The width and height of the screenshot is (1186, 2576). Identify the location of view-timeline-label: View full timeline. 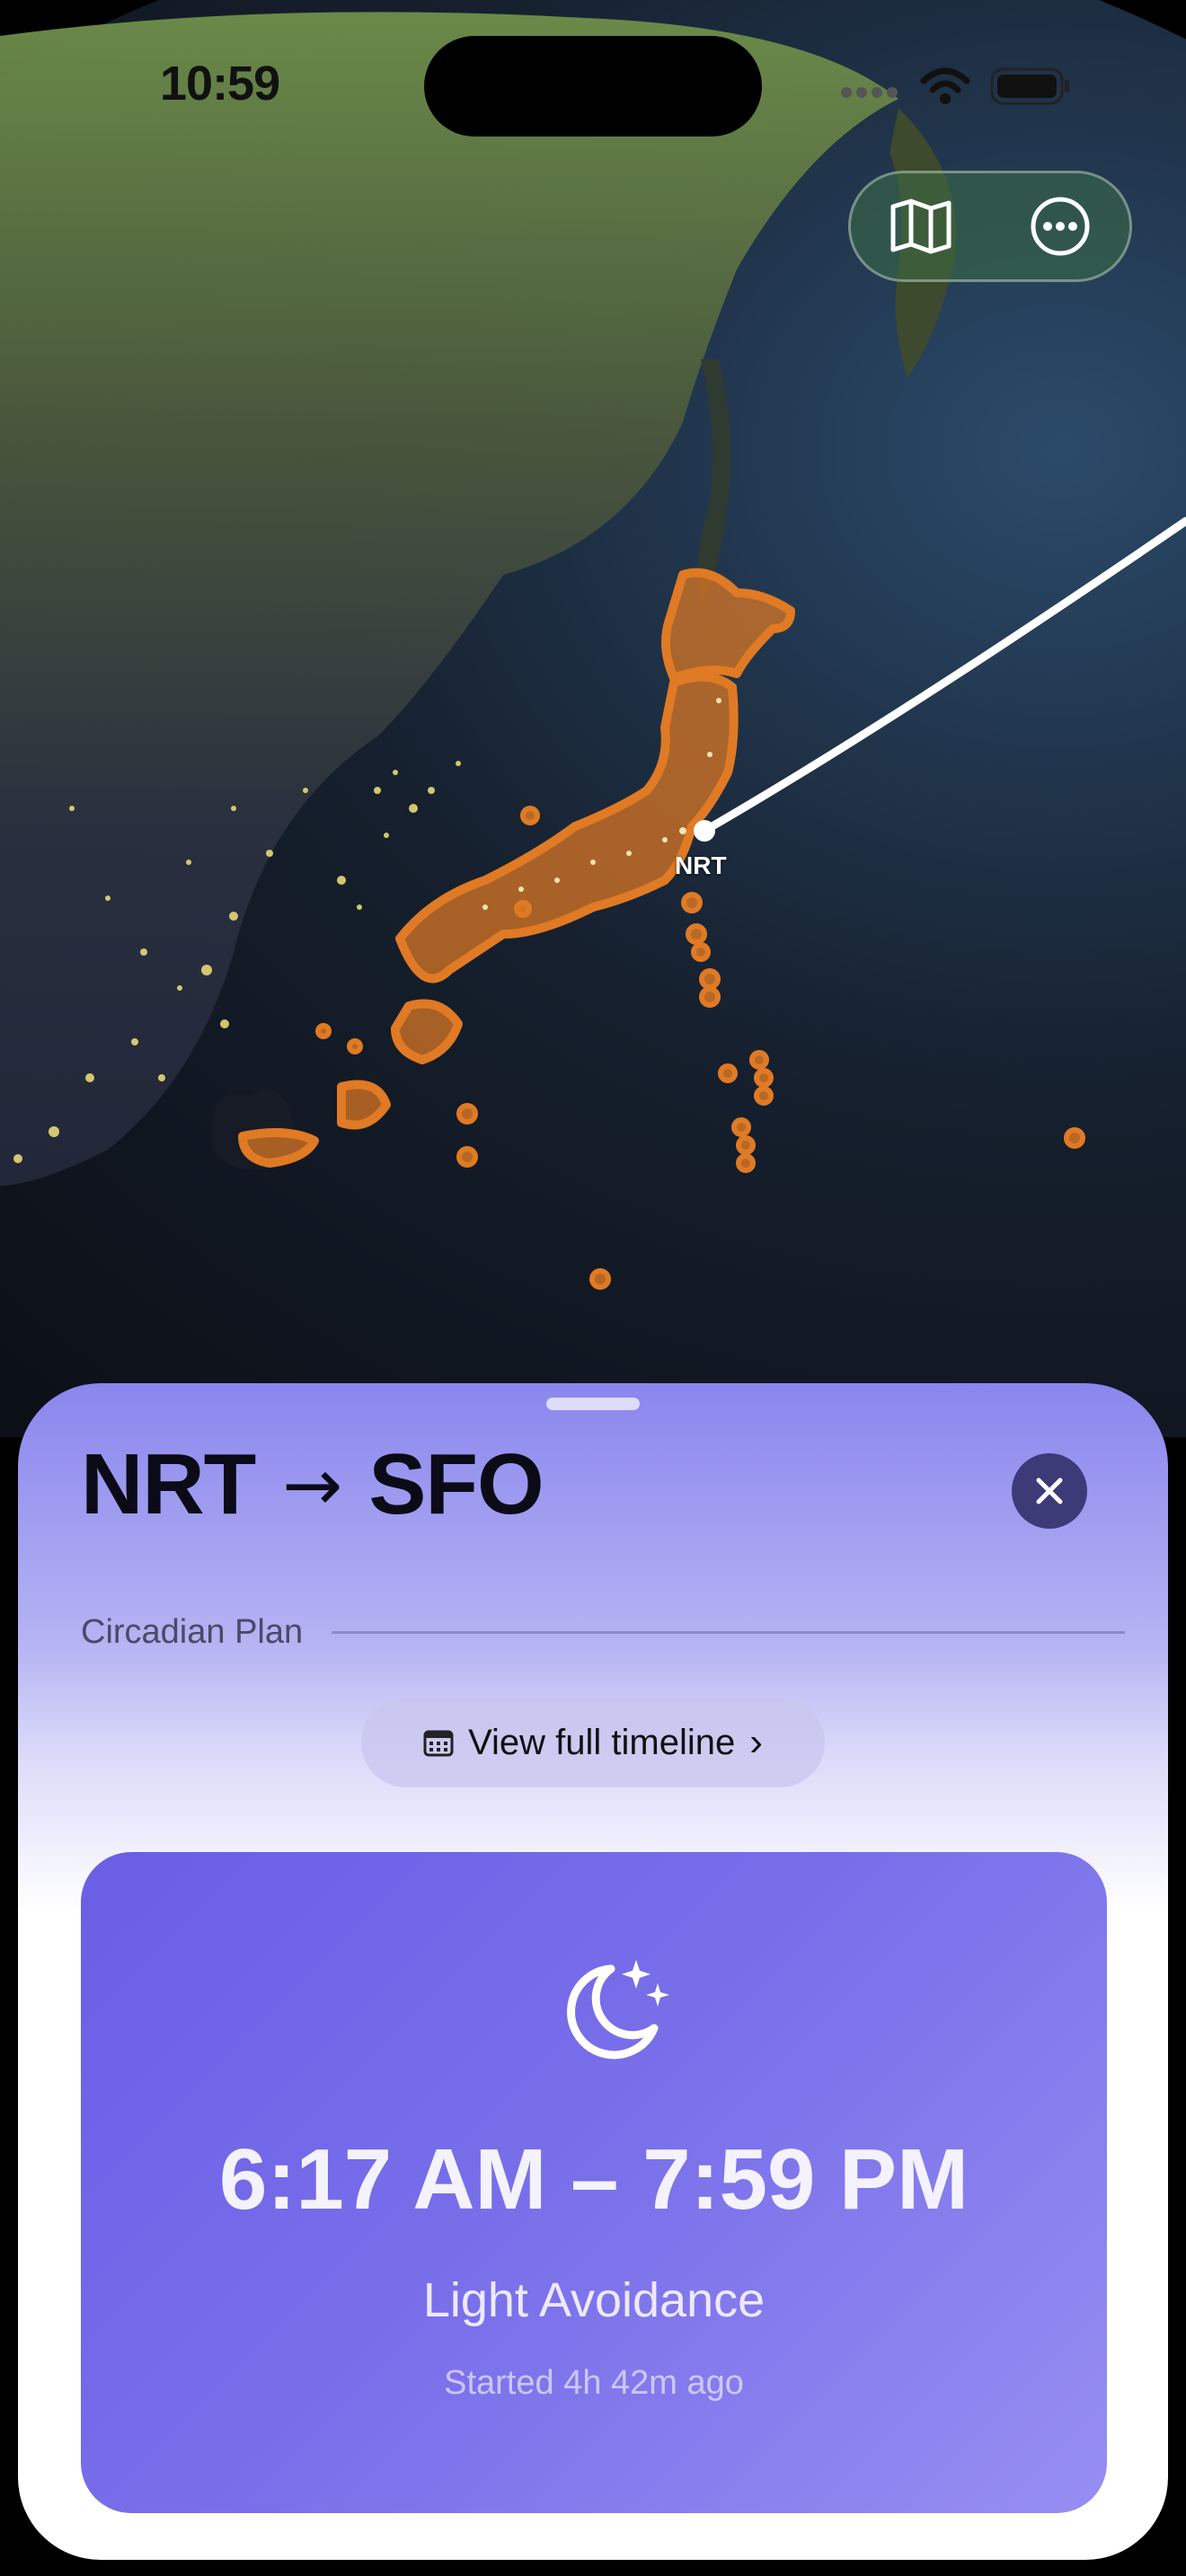
(602, 1742).